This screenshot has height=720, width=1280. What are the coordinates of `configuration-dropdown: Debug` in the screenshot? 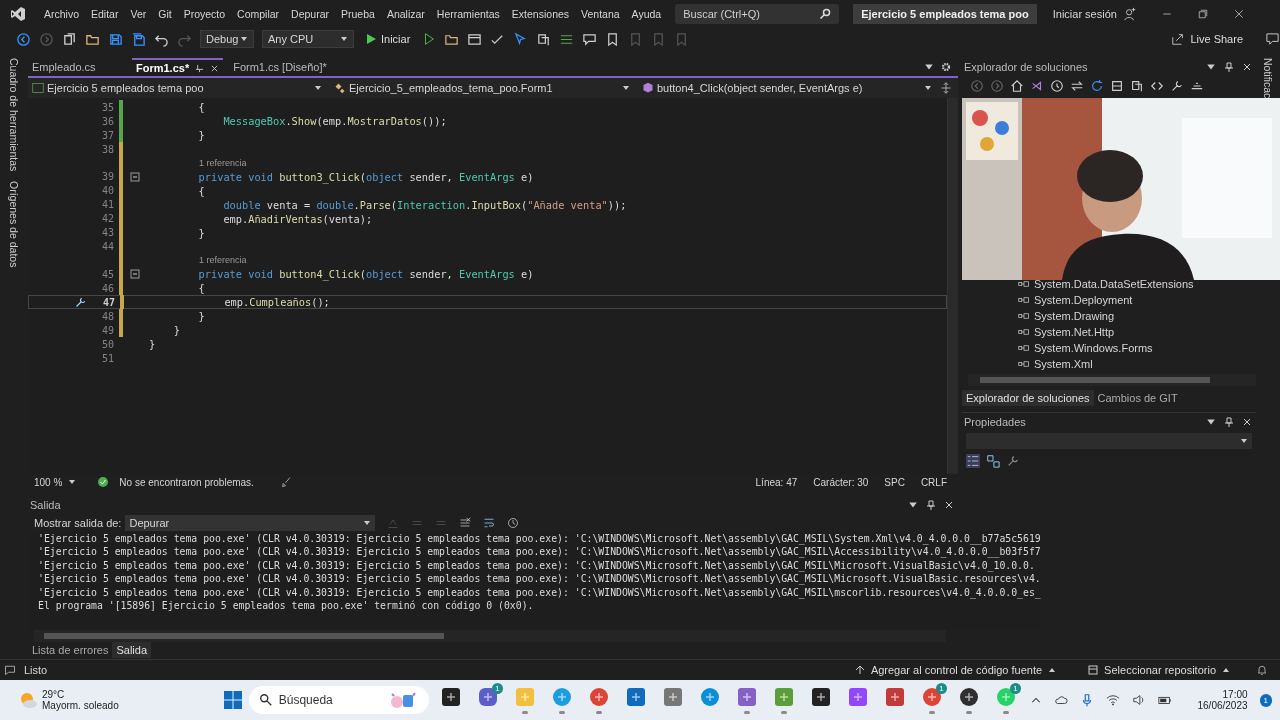 It's located at (227, 39).